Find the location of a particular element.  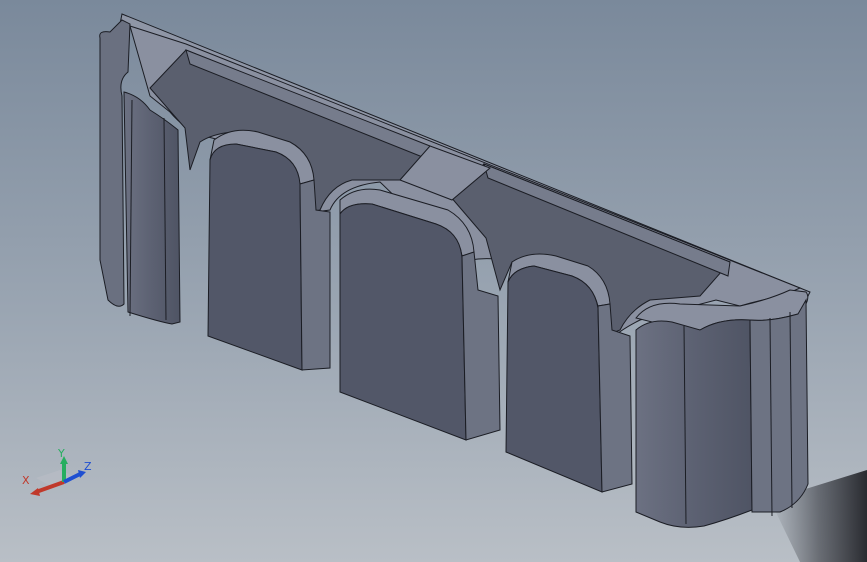

tab-2-face is located at coordinates (403, 322).